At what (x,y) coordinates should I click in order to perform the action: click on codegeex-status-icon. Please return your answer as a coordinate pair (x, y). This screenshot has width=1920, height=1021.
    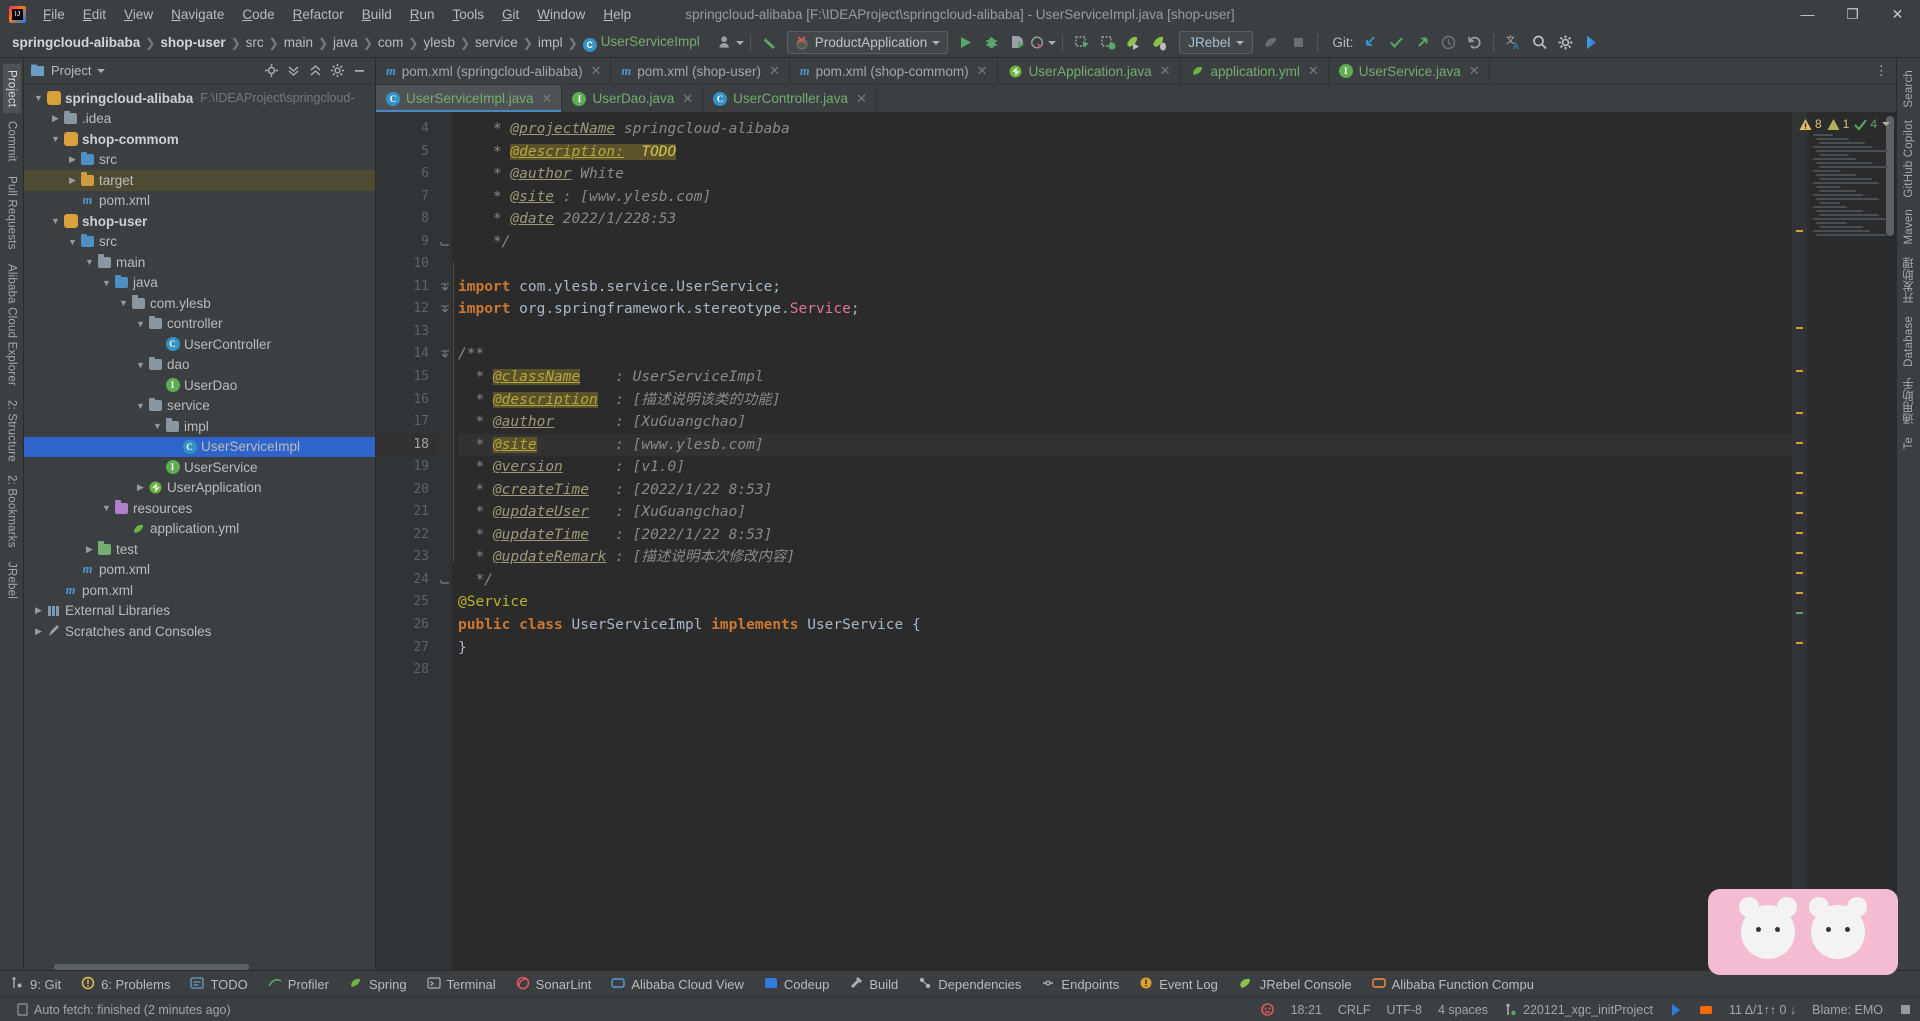
    Looking at the image, I should click on (1676, 1010).